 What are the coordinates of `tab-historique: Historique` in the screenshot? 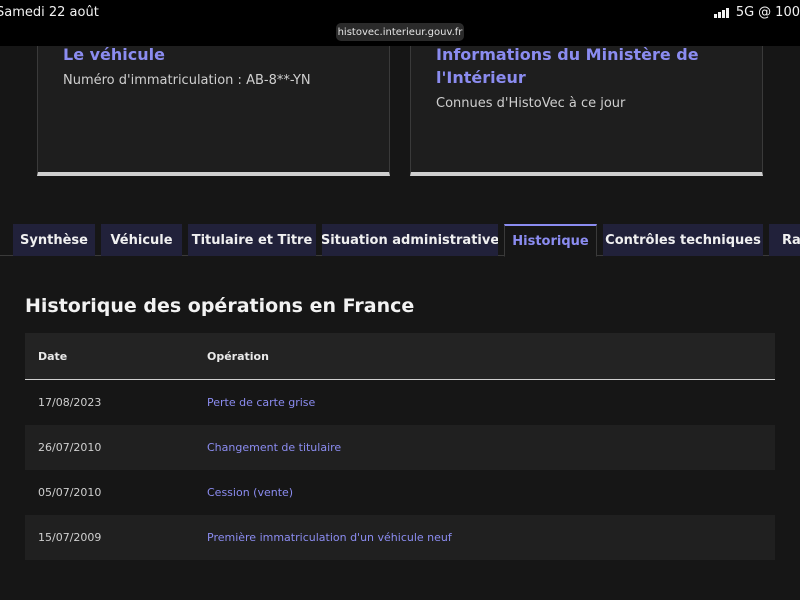 It's located at (550, 240).